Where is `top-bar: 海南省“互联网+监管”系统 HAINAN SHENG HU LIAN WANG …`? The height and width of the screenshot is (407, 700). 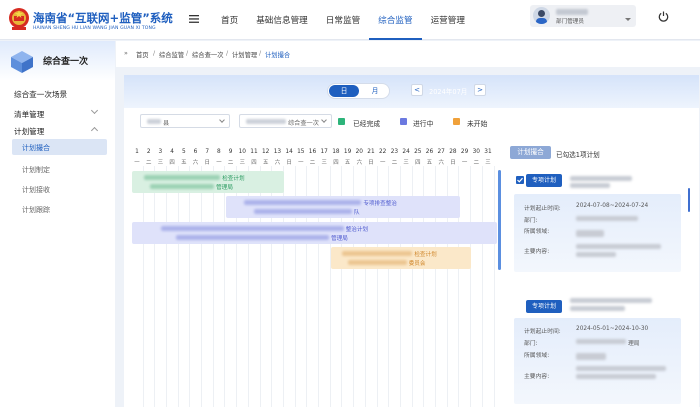
top-bar: 海南省“互联网+监管”系统 HAINAN SHENG HU LIAN WANG … is located at coordinates (350, 20).